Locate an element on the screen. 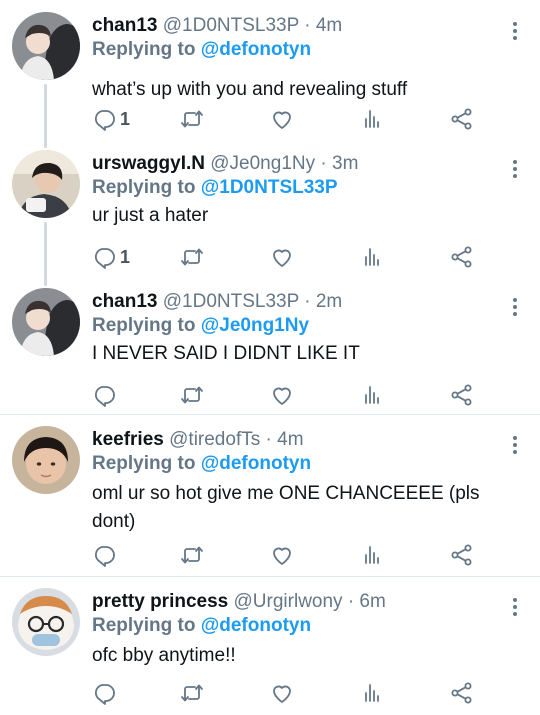 The width and height of the screenshot is (540, 715). timestamp: · 2m is located at coordinates (323, 301).